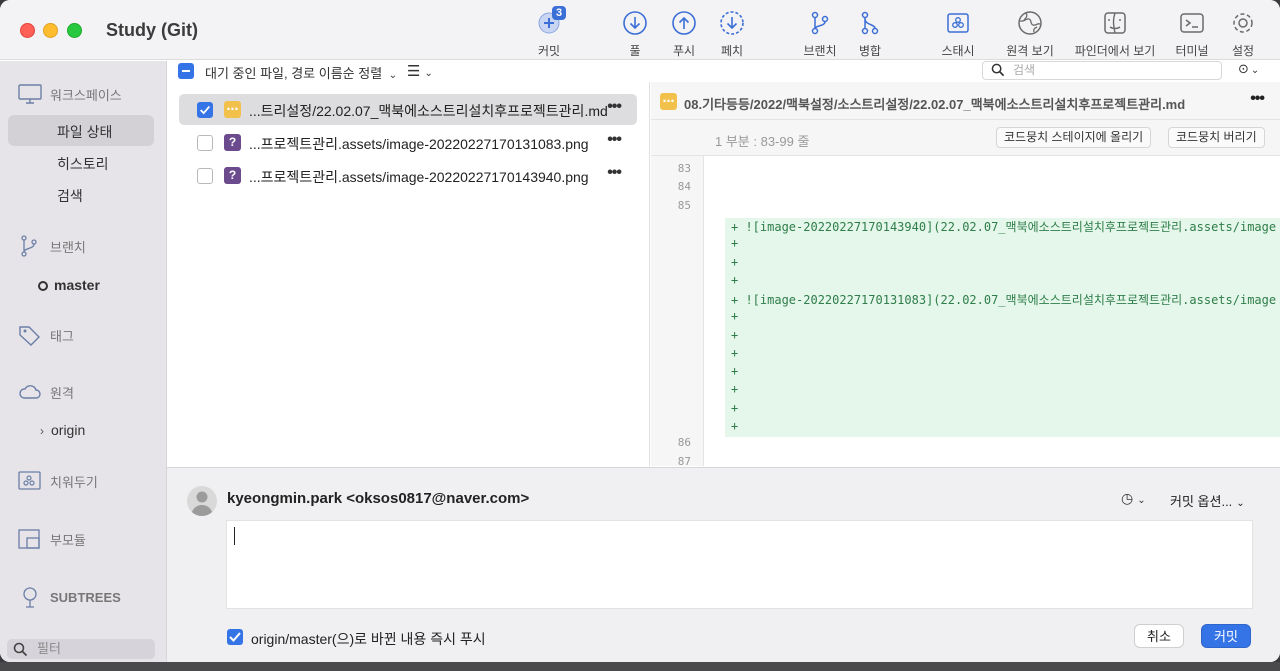  What do you see at coordinates (62, 336) in the screenshot?
I see `sidebar-section-label: 태그` at bounding box center [62, 336].